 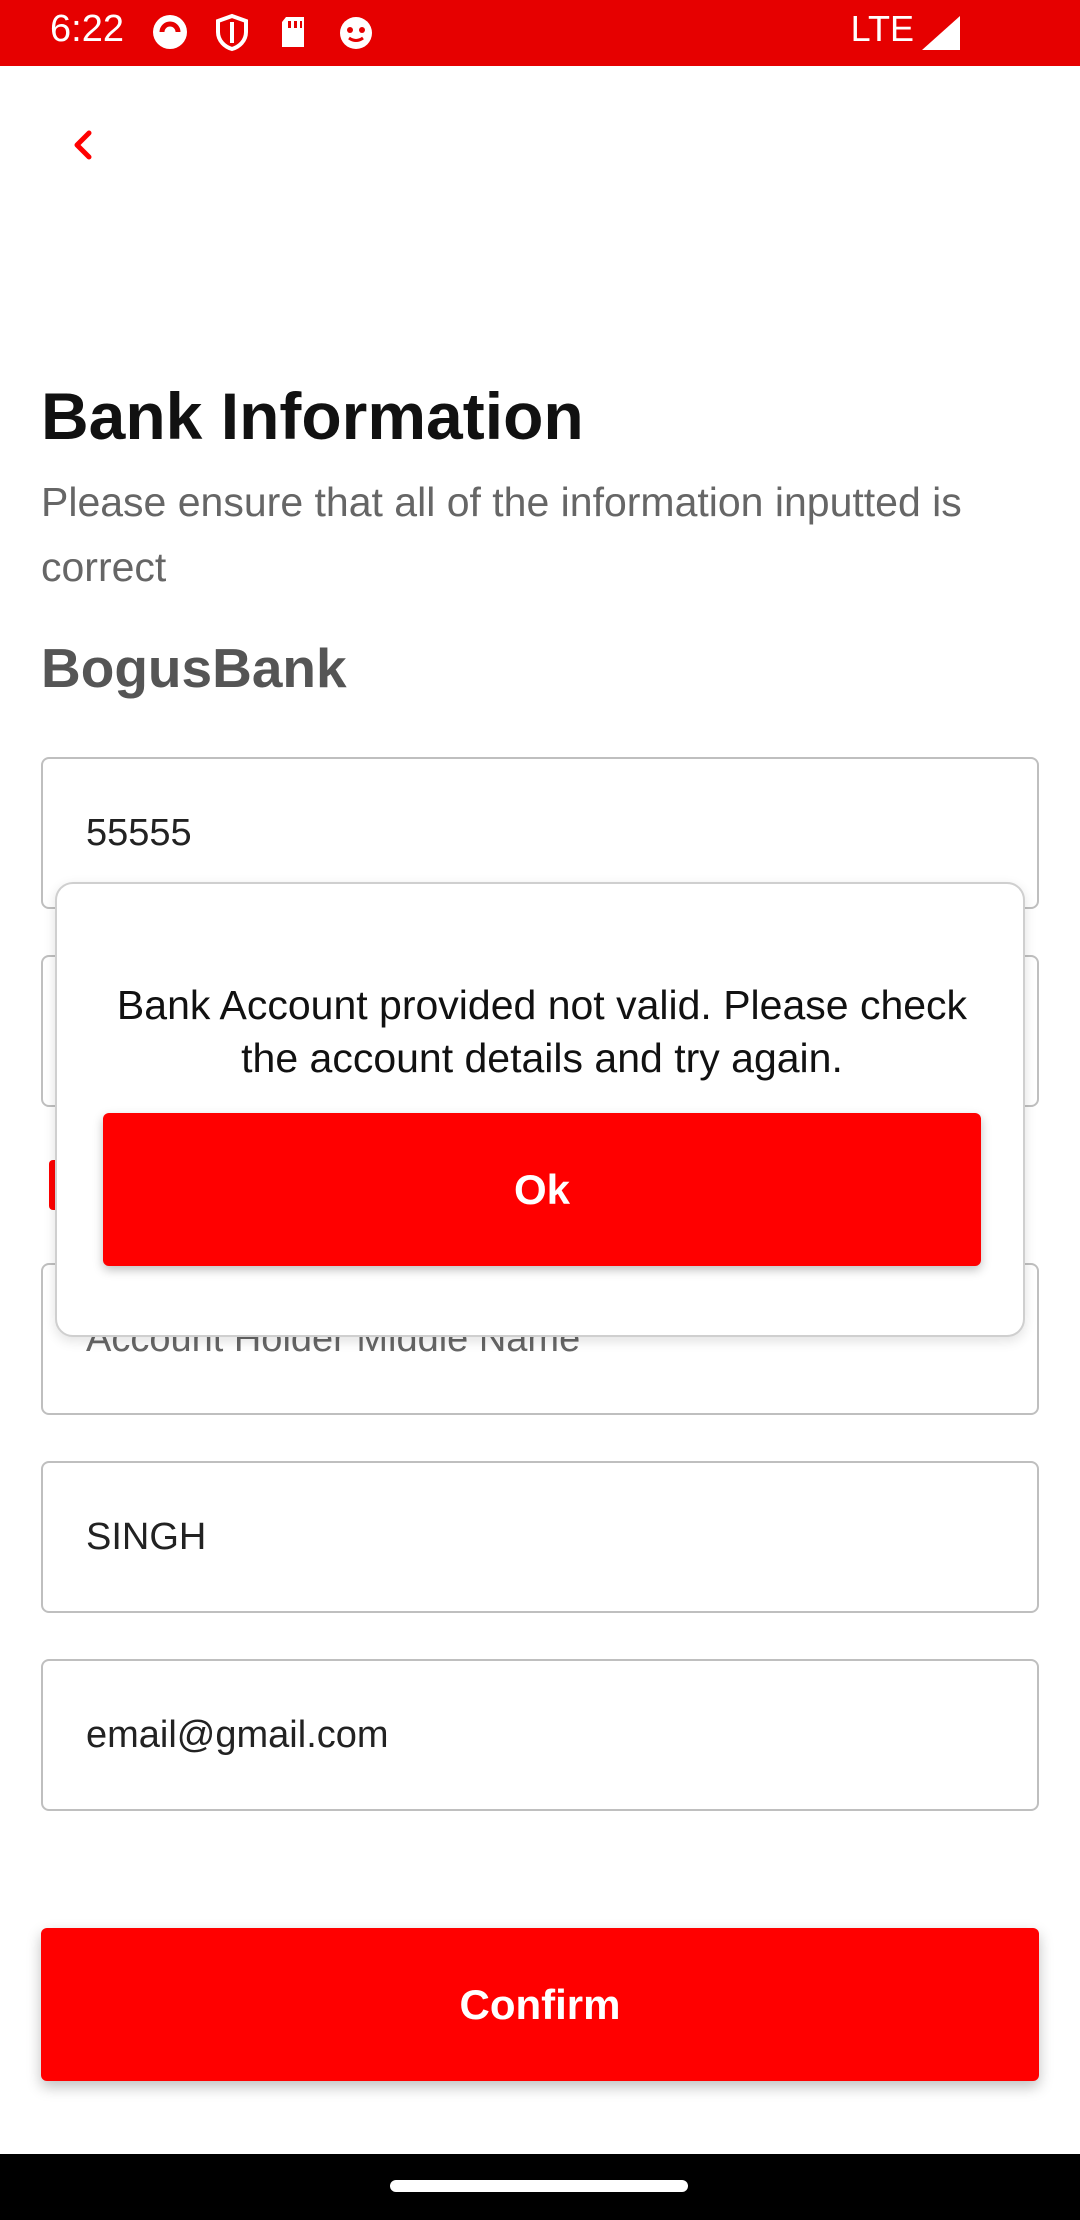 What do you see at coordinates (294, 32) in the screenshot?
I see `sd-card-icon` at bounding box center [294, 32].